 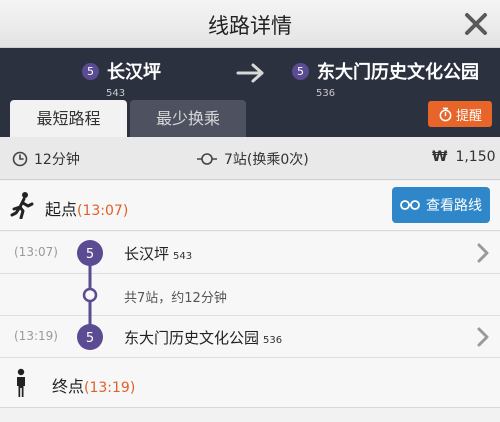 What do you see at coordinates (266, 160) in the screenshot?
I see `stations-text: 7站(换乘0次)` at bounding box center [266, 160].